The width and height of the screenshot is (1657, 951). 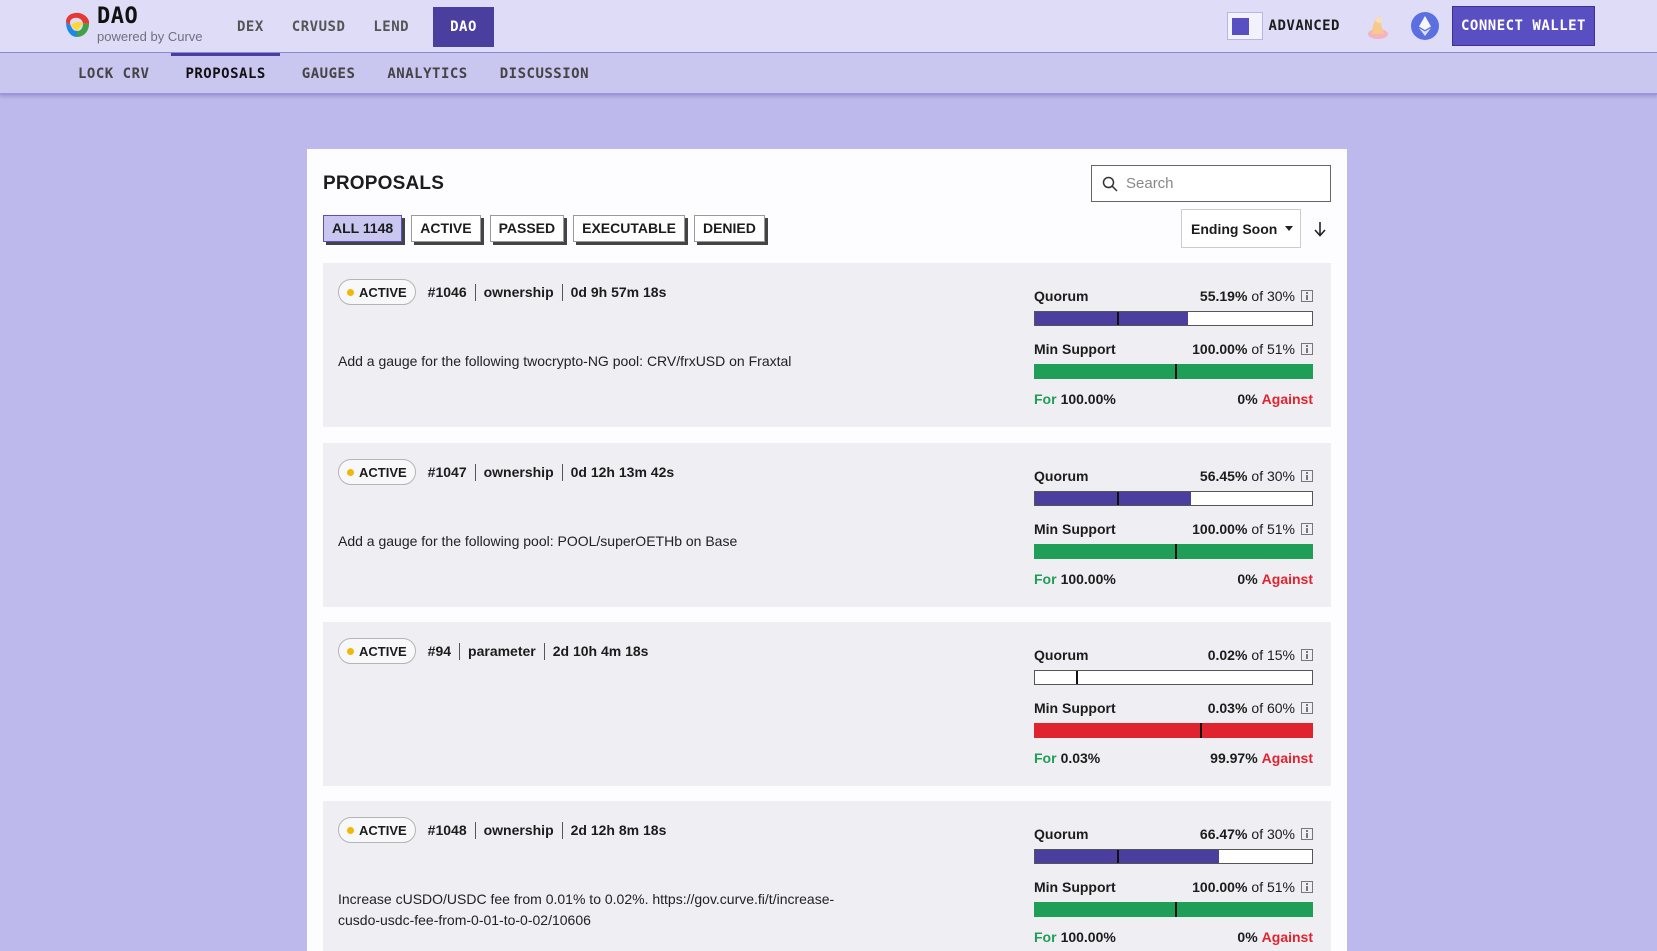 What do you see at coordinates (1247, 579) in the screenshot?
I see `against-value: 0%` at bounding box center [1247, 579].